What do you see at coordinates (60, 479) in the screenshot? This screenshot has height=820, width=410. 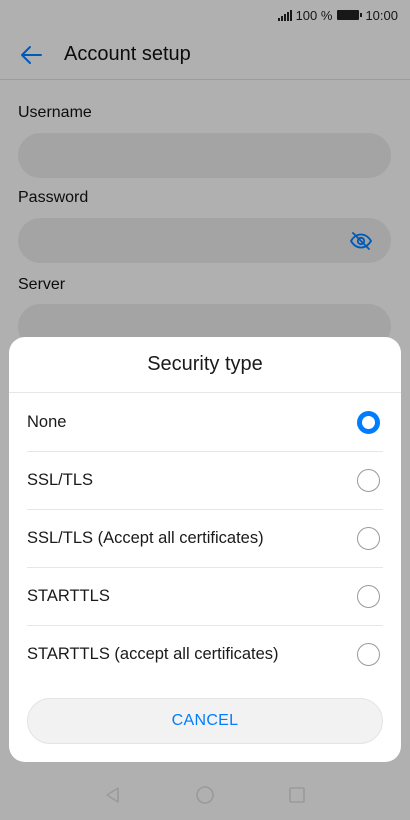 I see `option-label: SSL/TLS` at bounding box center [60, 479].